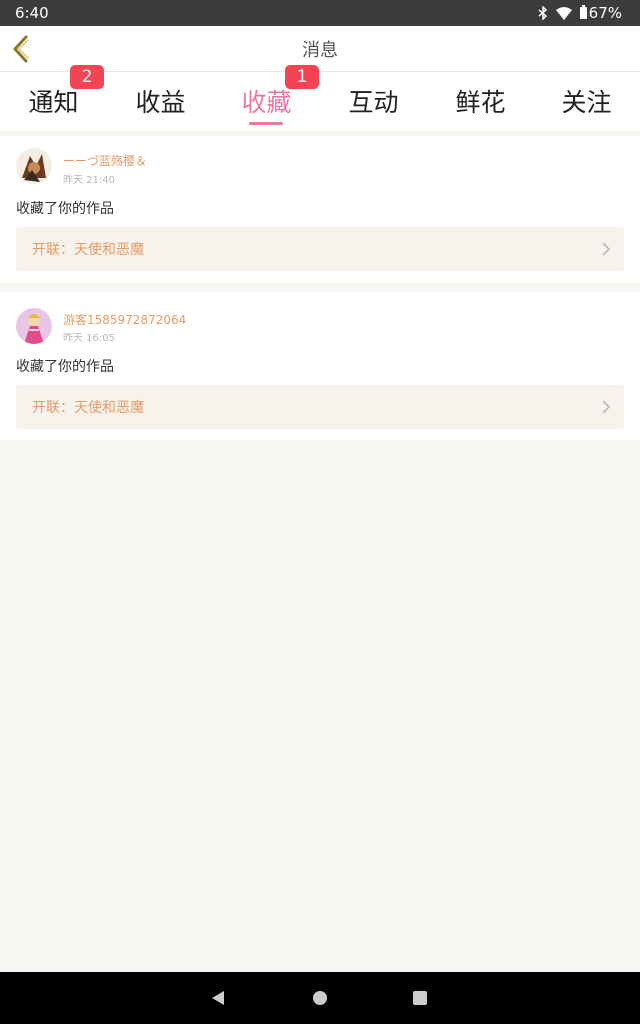  I want to click on bluetooth-icon, so click(543, 13).